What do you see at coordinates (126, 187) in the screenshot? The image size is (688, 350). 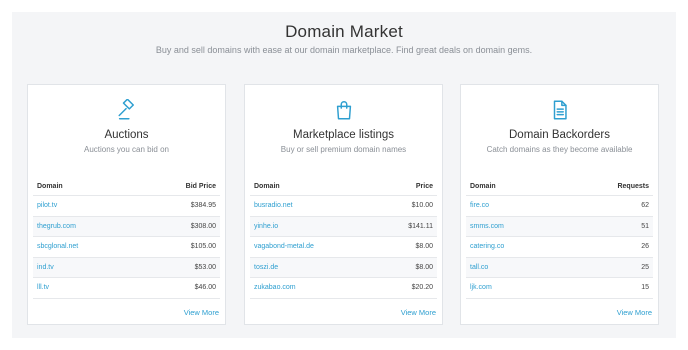 I see `table-header: Domain Bid Price` at bounding box center [126, 187].